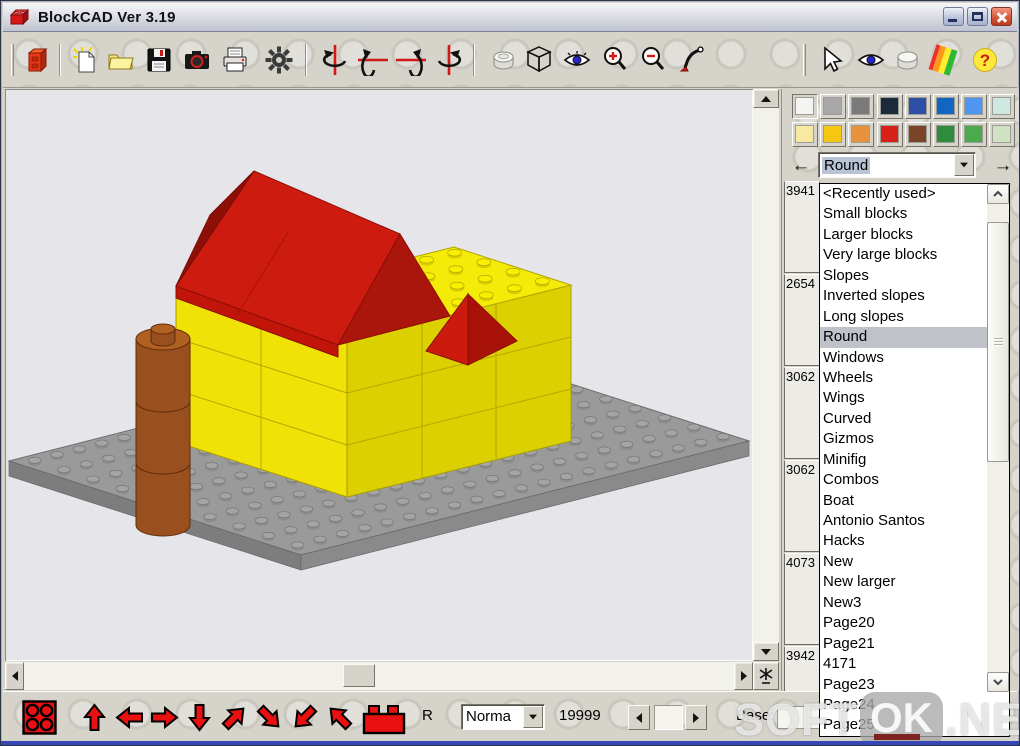  Describe the element at coordinates (696, 717) in the screenshot. I see `step-forward-button` at that location.